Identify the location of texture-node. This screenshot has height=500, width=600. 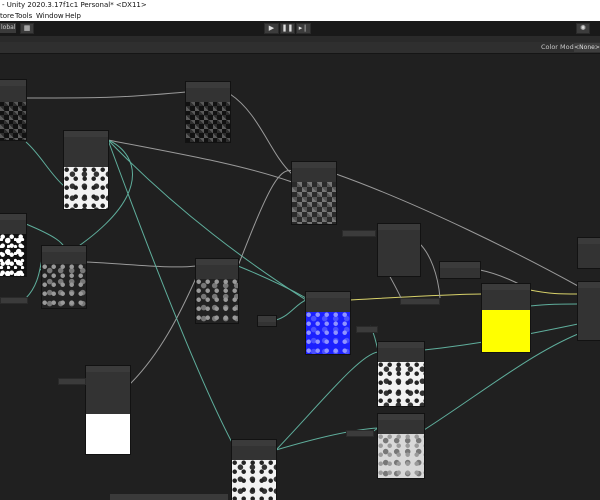
(13, 110).